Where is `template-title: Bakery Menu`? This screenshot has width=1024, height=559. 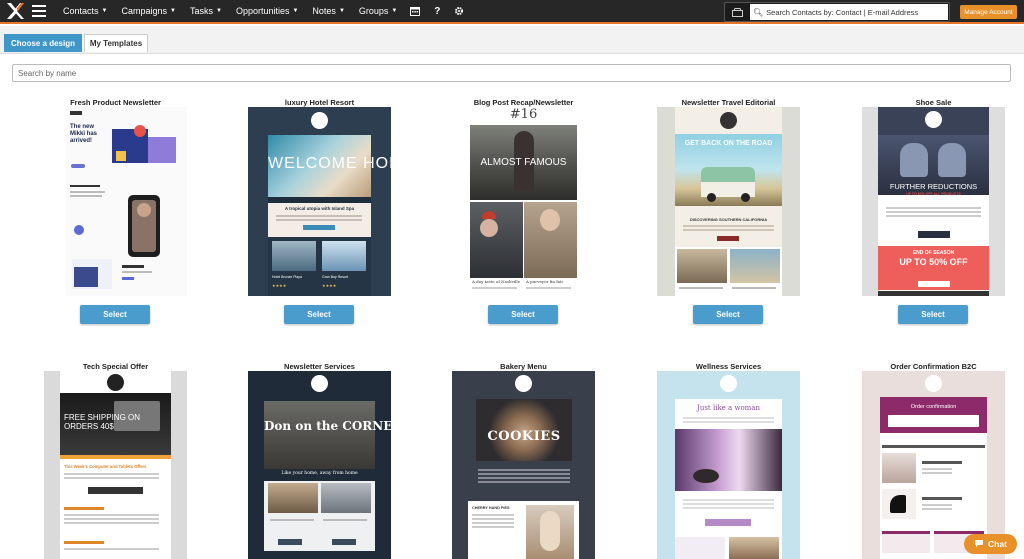 template-title: Bakery Menu is located at coordinates (523, 366).